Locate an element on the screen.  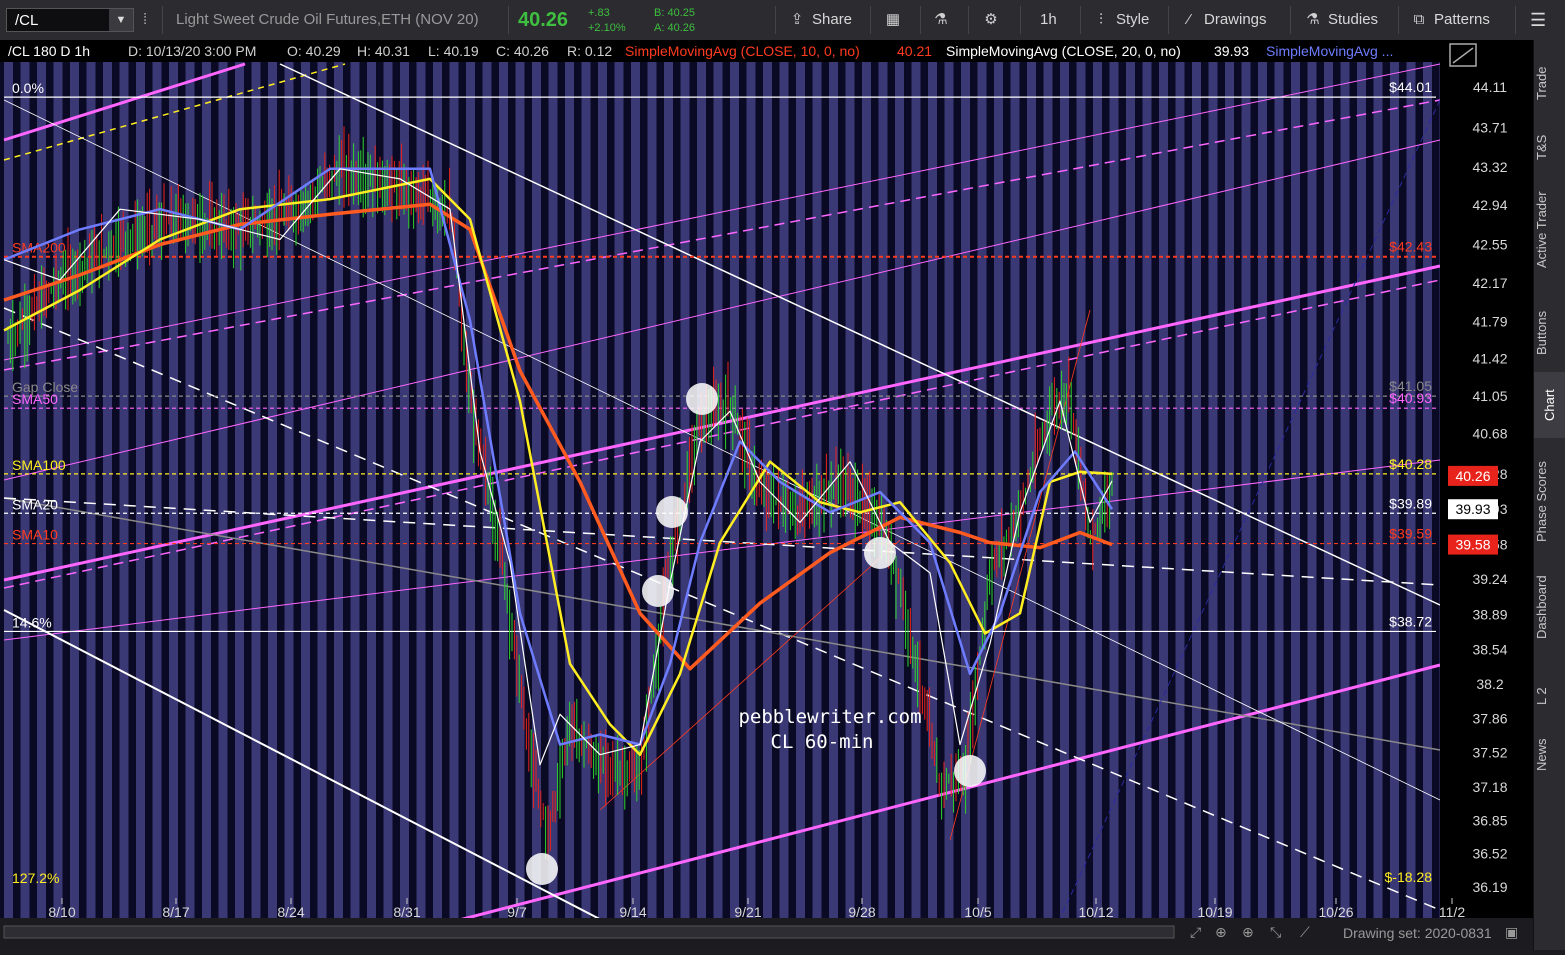
expand-icon: ⤡ is located at coordinates (1275, 933).